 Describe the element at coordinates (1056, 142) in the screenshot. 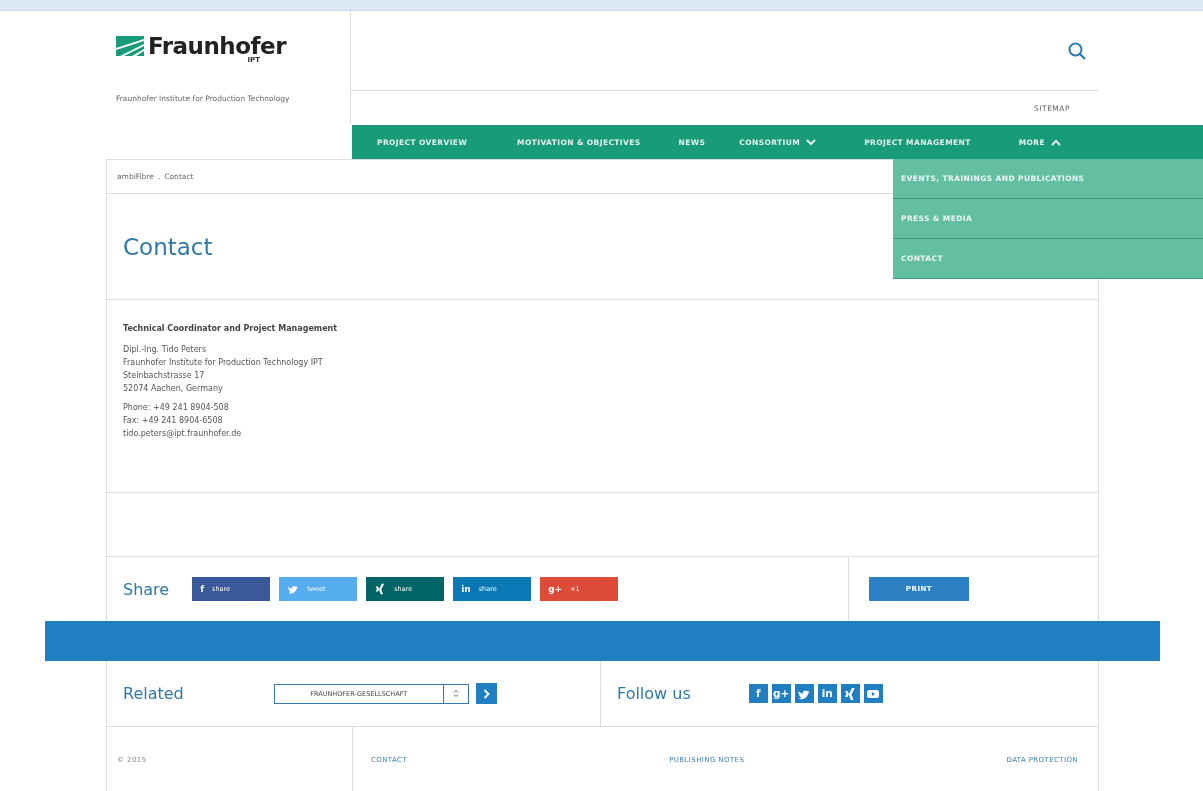

I see `chevron-up-icon` at that location.